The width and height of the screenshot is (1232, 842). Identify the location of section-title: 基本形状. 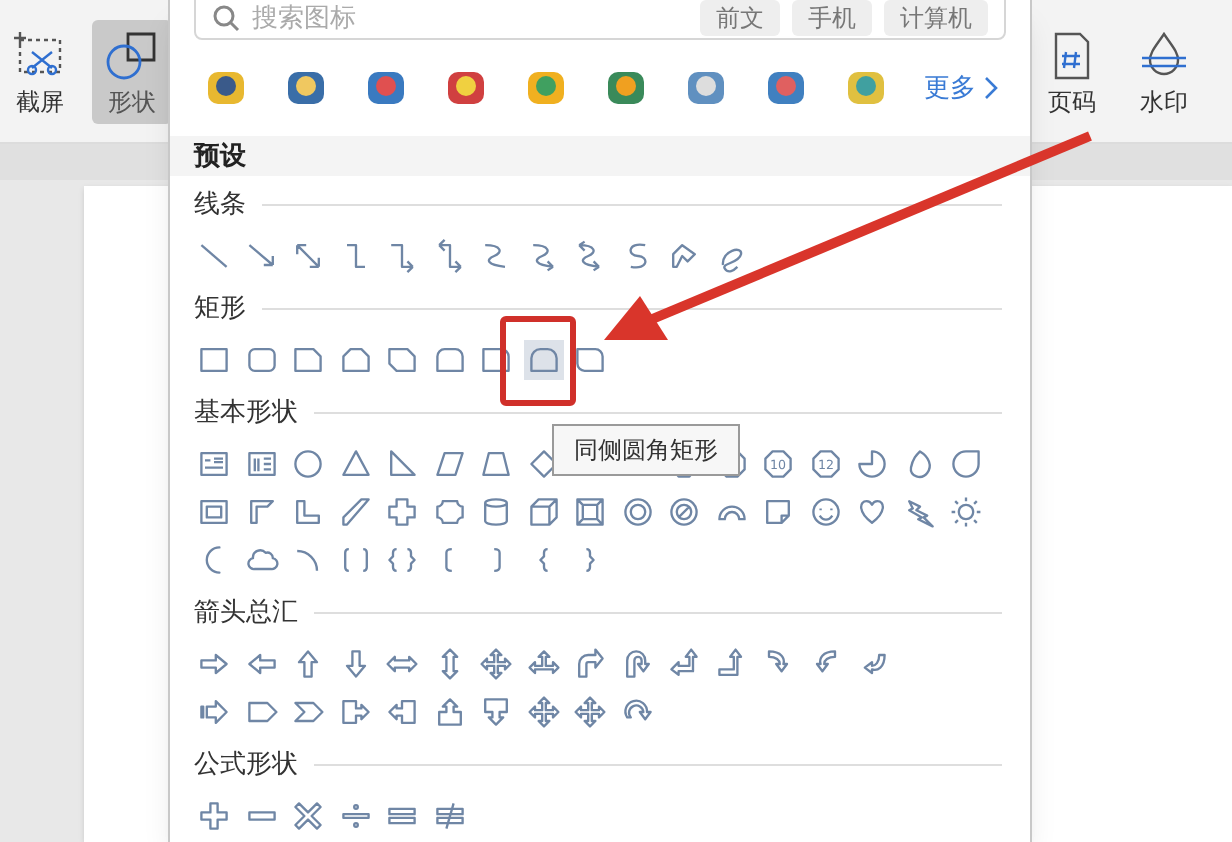
(246, 412).